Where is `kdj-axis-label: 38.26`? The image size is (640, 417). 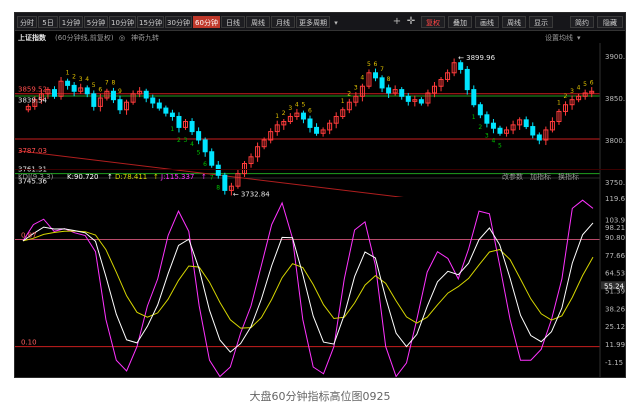
kdj-axis-label: 38.26 is located at coordinates (615, 309).